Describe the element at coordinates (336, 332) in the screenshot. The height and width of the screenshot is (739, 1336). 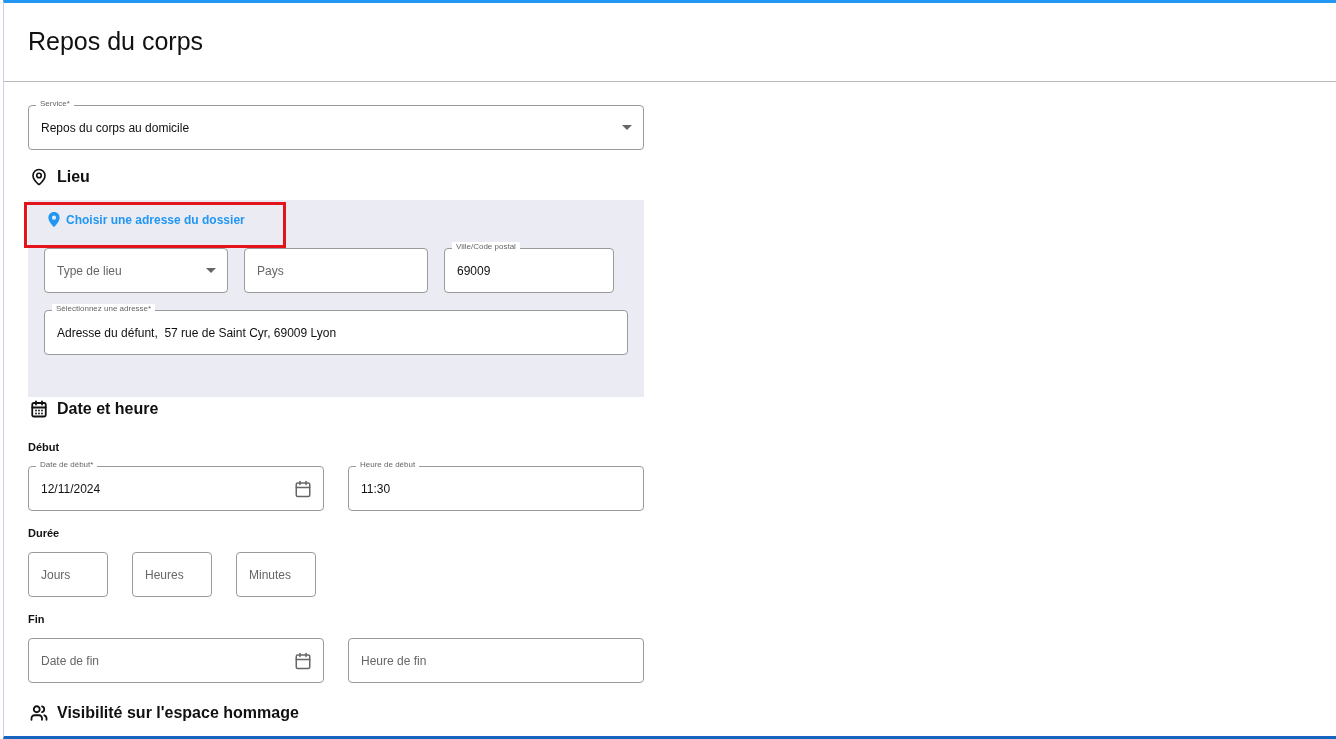
I see `input-field: Adresse du défunt, 57 rue de Saint Cyr, 69009 Lyon` at that location.